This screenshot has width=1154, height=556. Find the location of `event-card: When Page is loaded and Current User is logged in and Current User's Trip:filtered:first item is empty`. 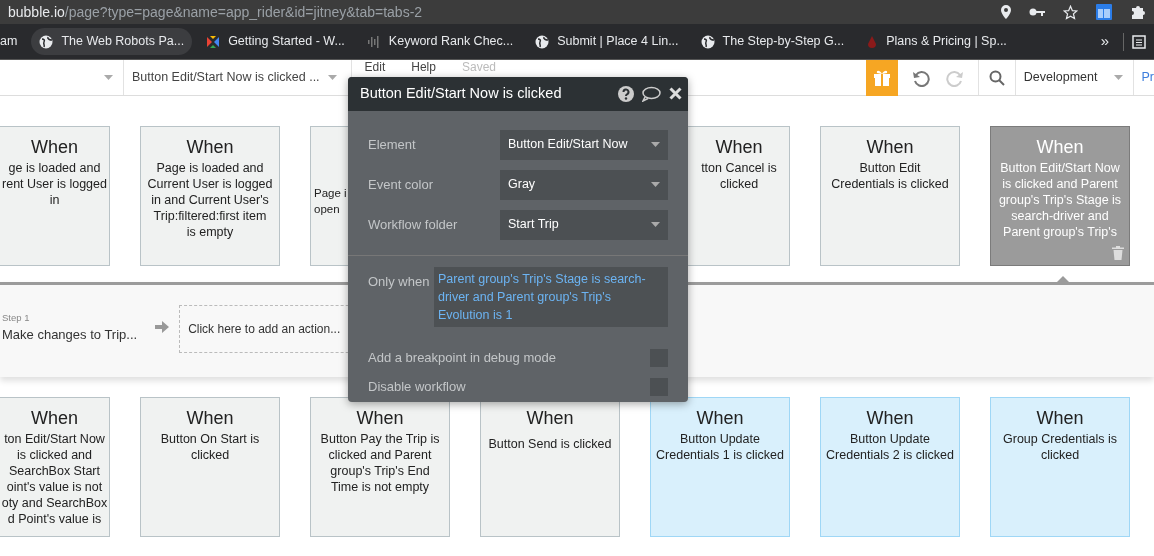

event-card: When Page is loaded and Current User is logged in and Current User's Trip:filtered:first item is empty is located at coordinates (210, 196).